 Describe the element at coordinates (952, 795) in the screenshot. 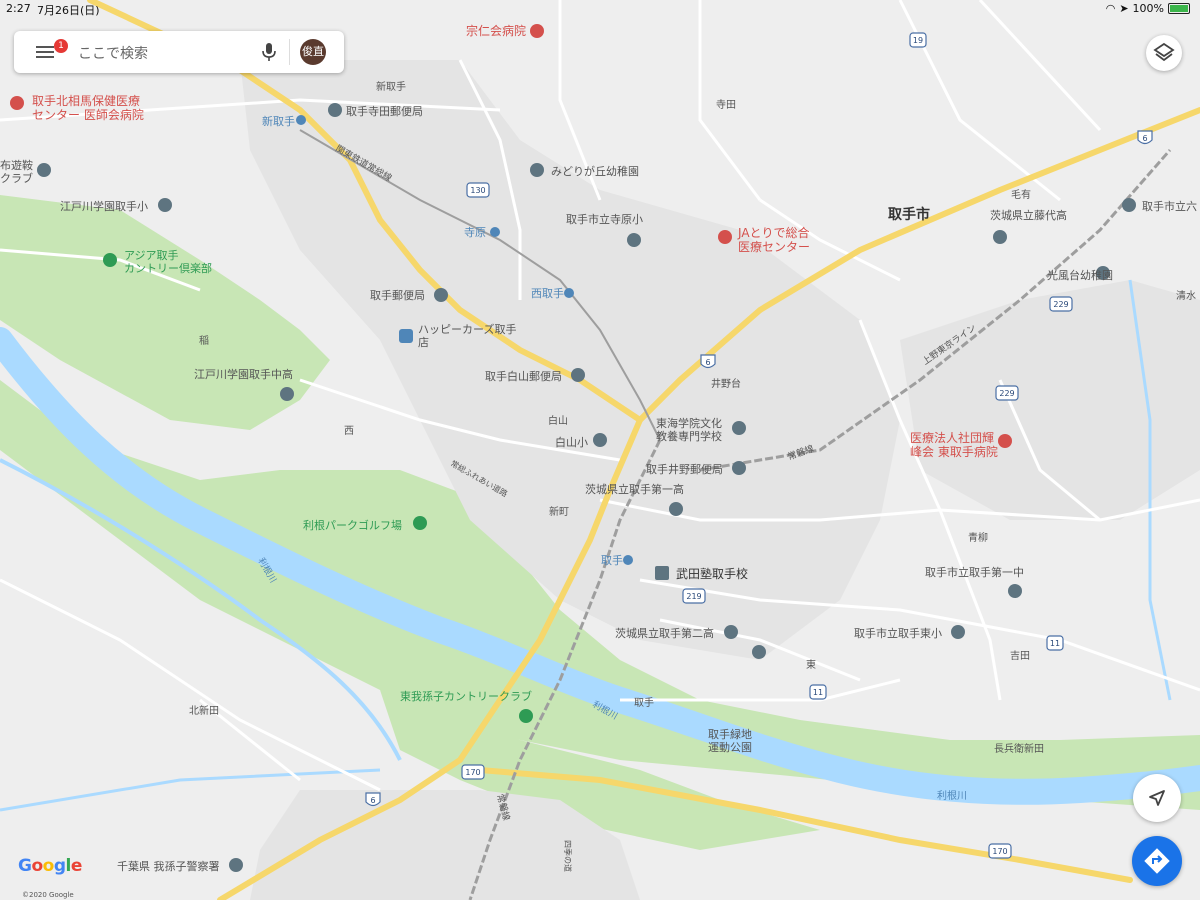

I see `label-tonegawa-3: 利根川` at that location.